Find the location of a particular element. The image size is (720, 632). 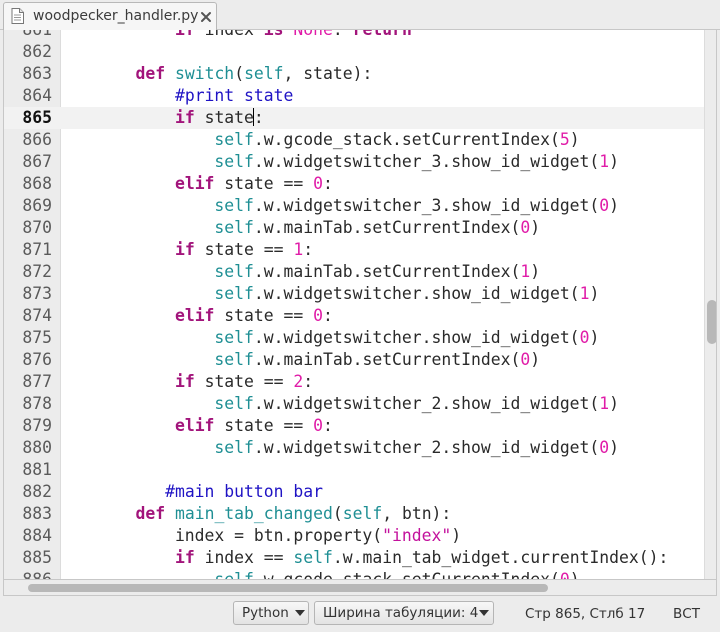

tab-width-selector: Ширина табуляции: 4 is located at coordinates (404, 613).